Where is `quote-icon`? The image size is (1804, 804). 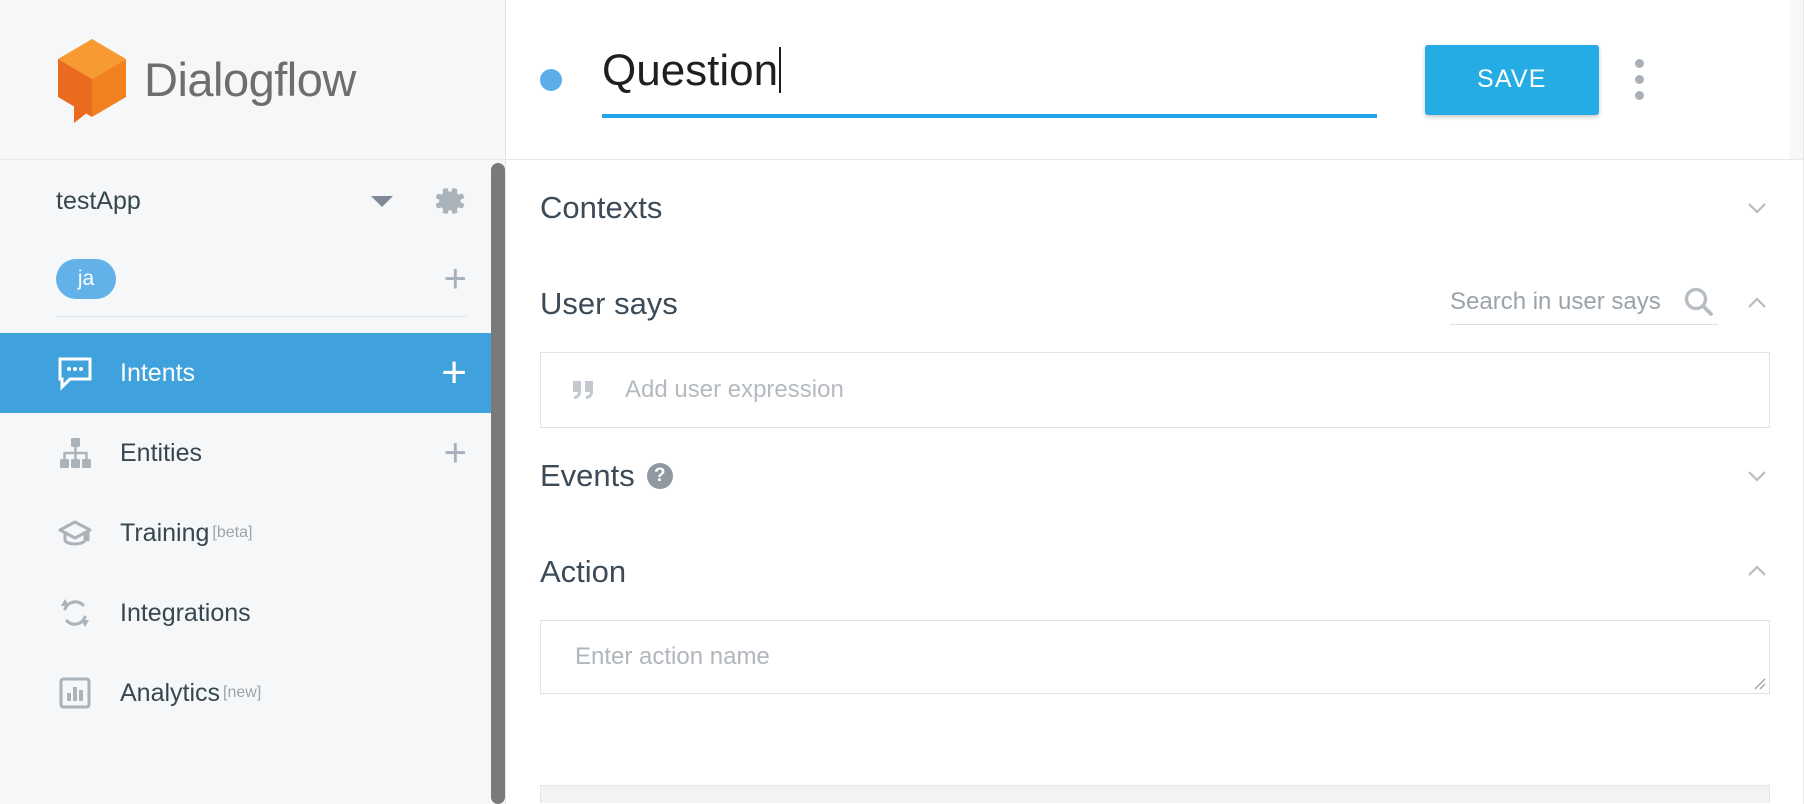 quote-icon is located at coordinates (584, 390).